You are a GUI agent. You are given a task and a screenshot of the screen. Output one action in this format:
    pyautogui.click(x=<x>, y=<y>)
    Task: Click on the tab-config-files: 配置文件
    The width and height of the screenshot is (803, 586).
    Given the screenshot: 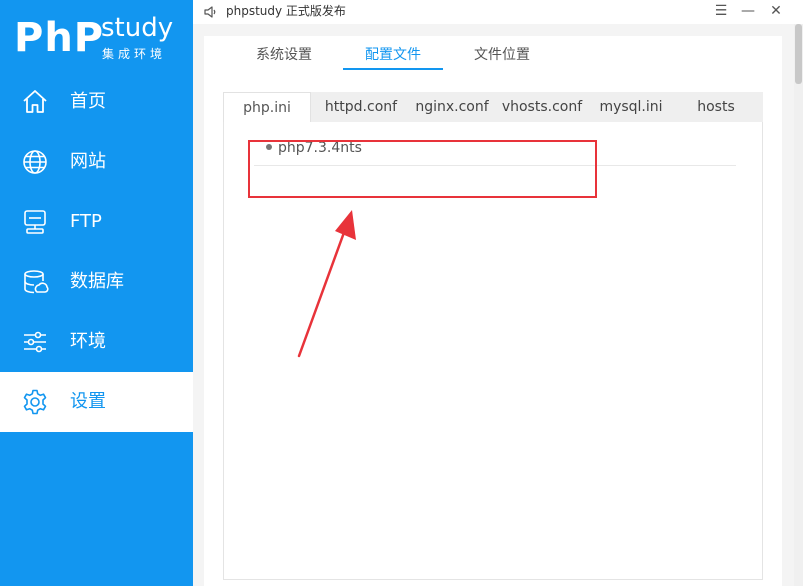 What is the action you would take?
    pyautogui.click(x=393, y=57)
    